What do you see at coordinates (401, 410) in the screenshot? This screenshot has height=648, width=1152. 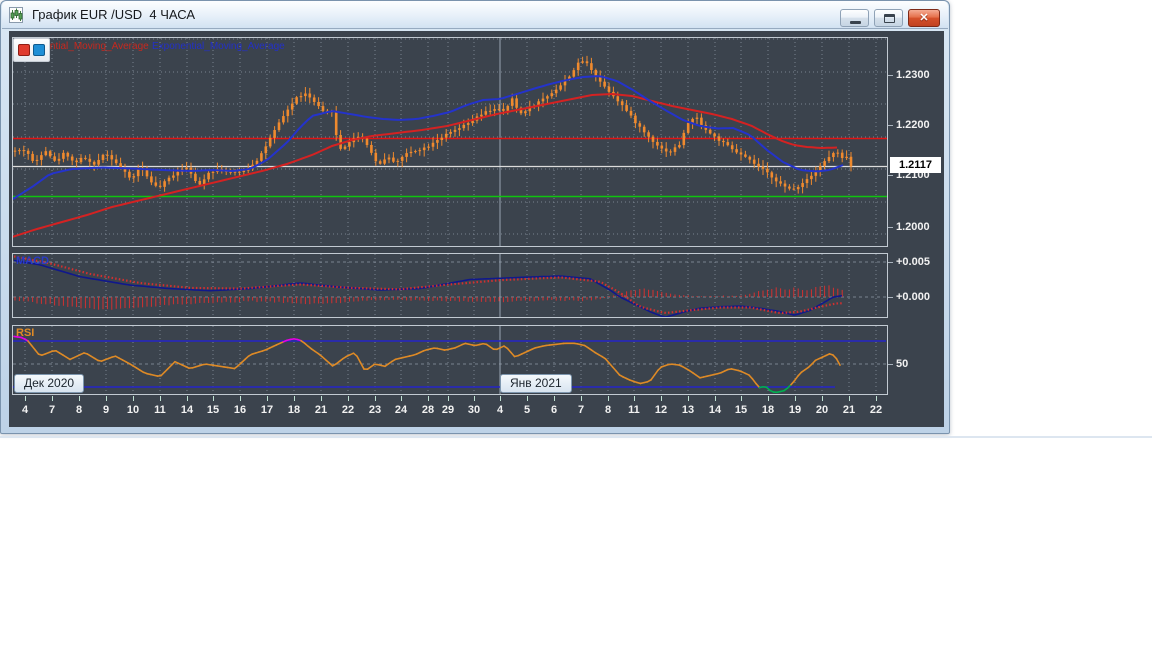 I see `x-axis-label: 24` at bounding box center [401, 410].